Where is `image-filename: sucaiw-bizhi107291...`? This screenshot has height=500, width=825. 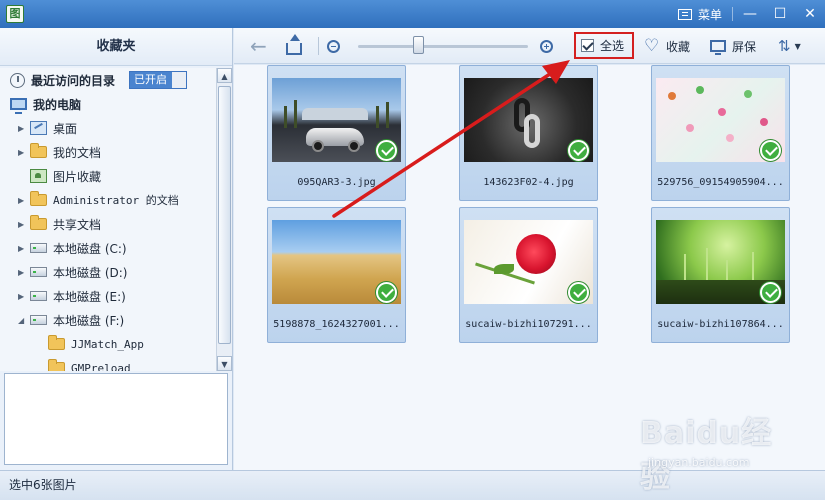
image-filename: sucaiw-bizhi107291... is located at coordinates (528, 324).